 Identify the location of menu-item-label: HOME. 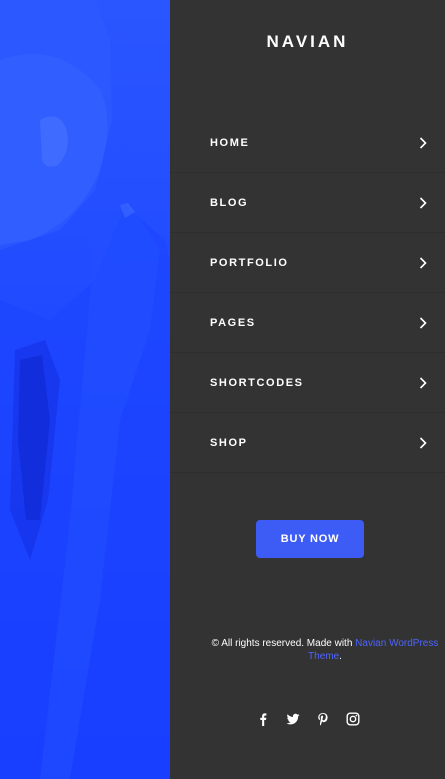
(230, 142).